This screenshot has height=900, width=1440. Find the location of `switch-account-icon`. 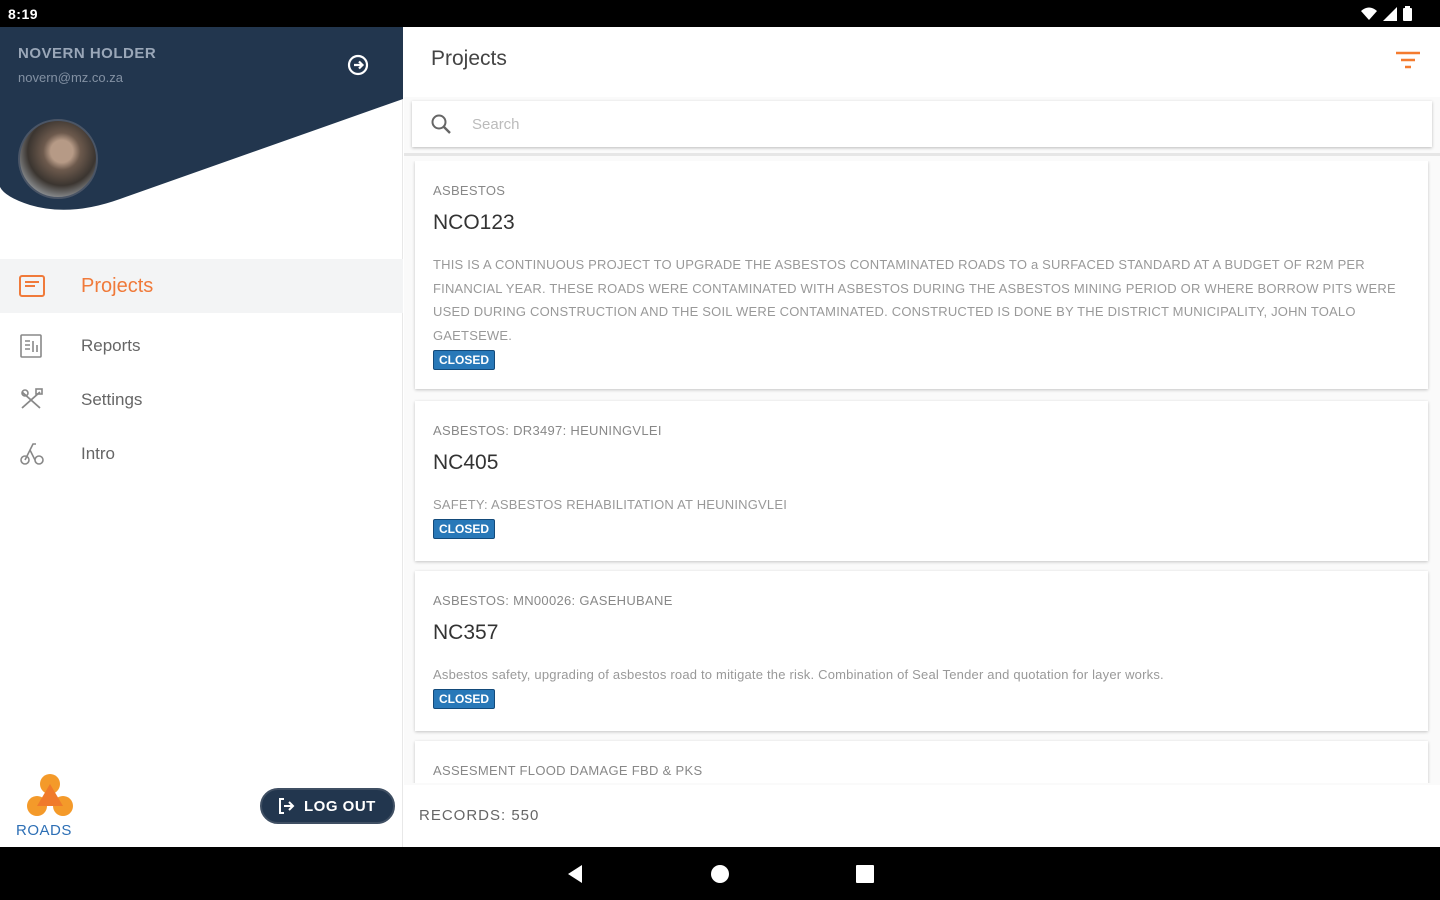

switch-account-icon is located at coordinates (358, 65).